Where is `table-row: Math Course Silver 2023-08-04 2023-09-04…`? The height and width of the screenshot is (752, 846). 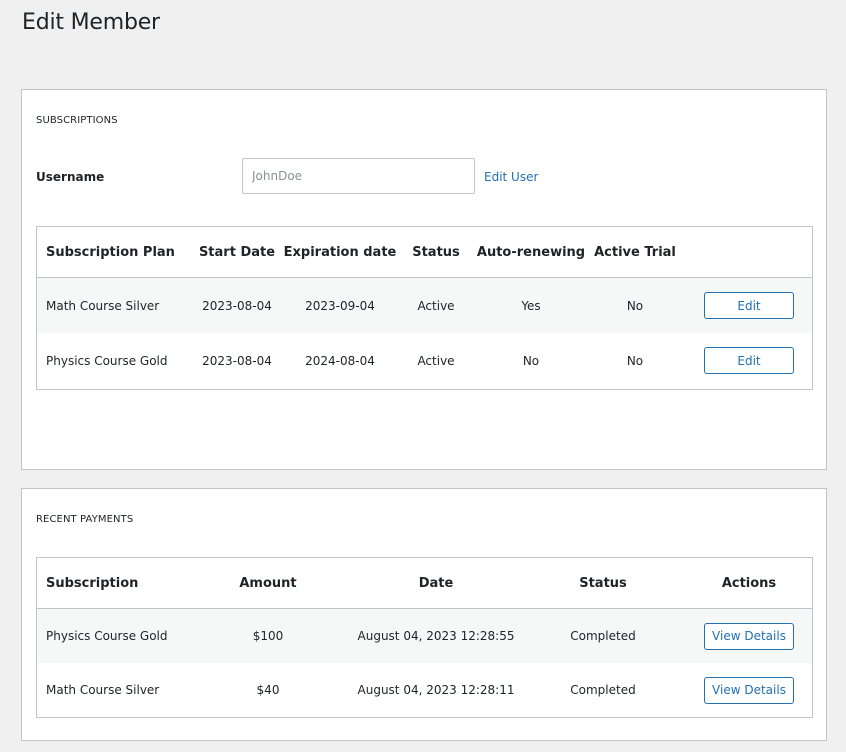
table-row: Math Course Silver 2023-08-04 2023-09-04… is located at coordinates (424, 305).